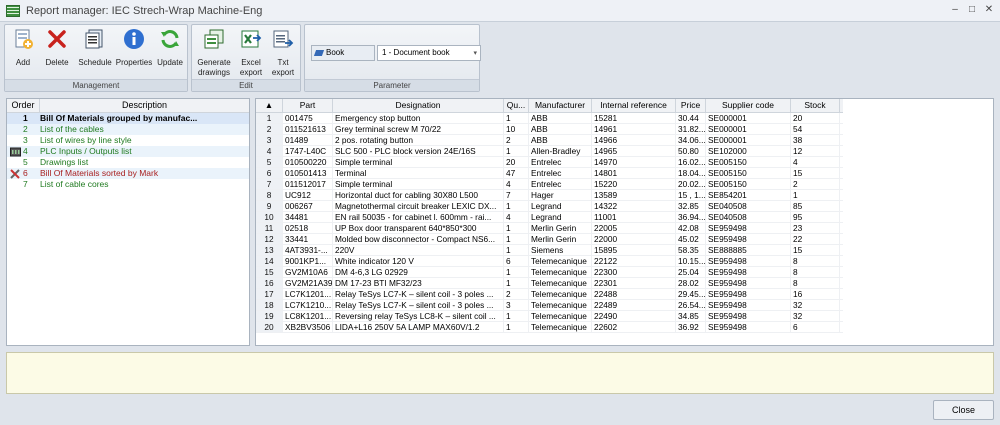  Describe the element at coordinates (963, 410) in the screenshot. I see `close-button: Close` at that location.